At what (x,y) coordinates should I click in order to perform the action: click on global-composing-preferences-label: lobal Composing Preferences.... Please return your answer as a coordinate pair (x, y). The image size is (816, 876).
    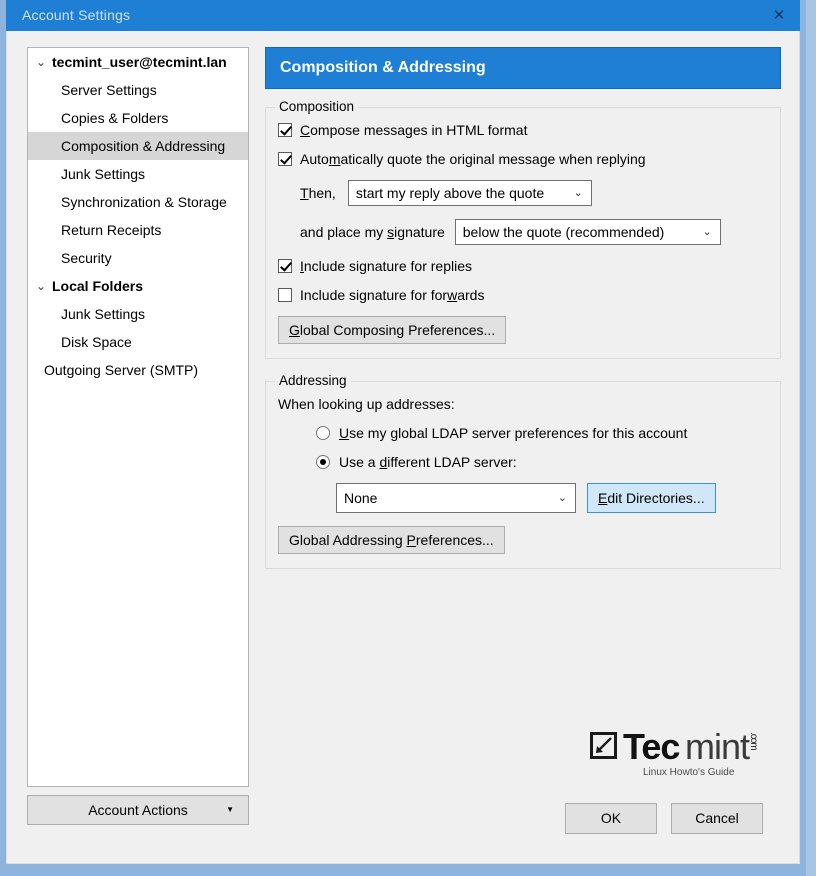
    Looking at the image, I should click on (397, 330).